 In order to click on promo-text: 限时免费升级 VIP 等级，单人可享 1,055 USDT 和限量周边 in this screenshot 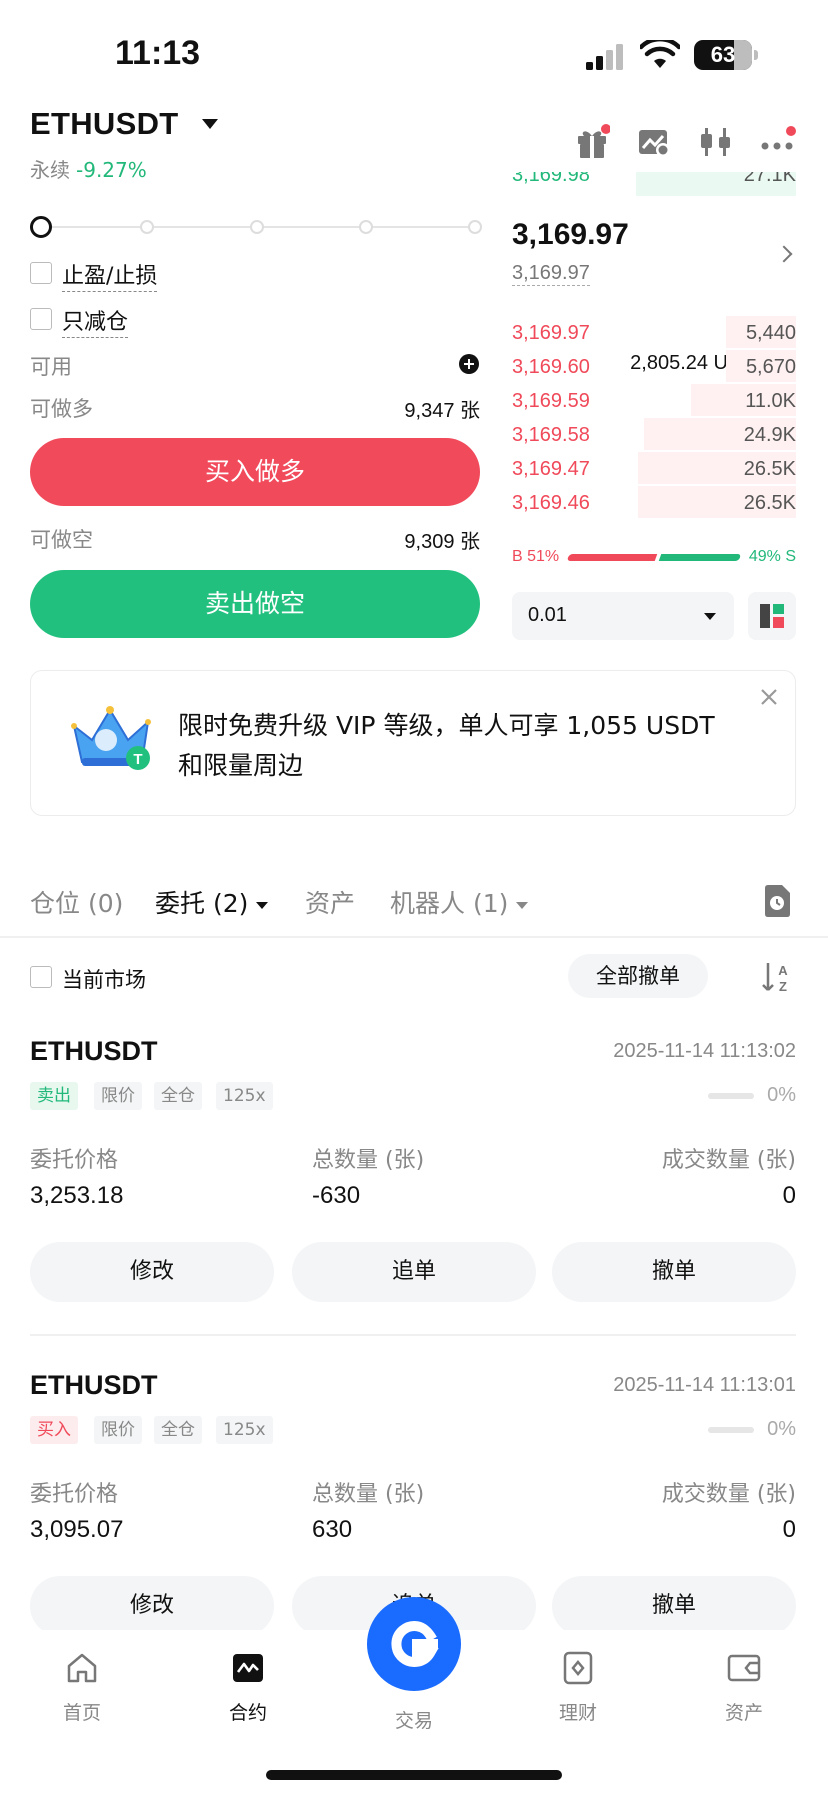, I will do `click(458, 746)`.